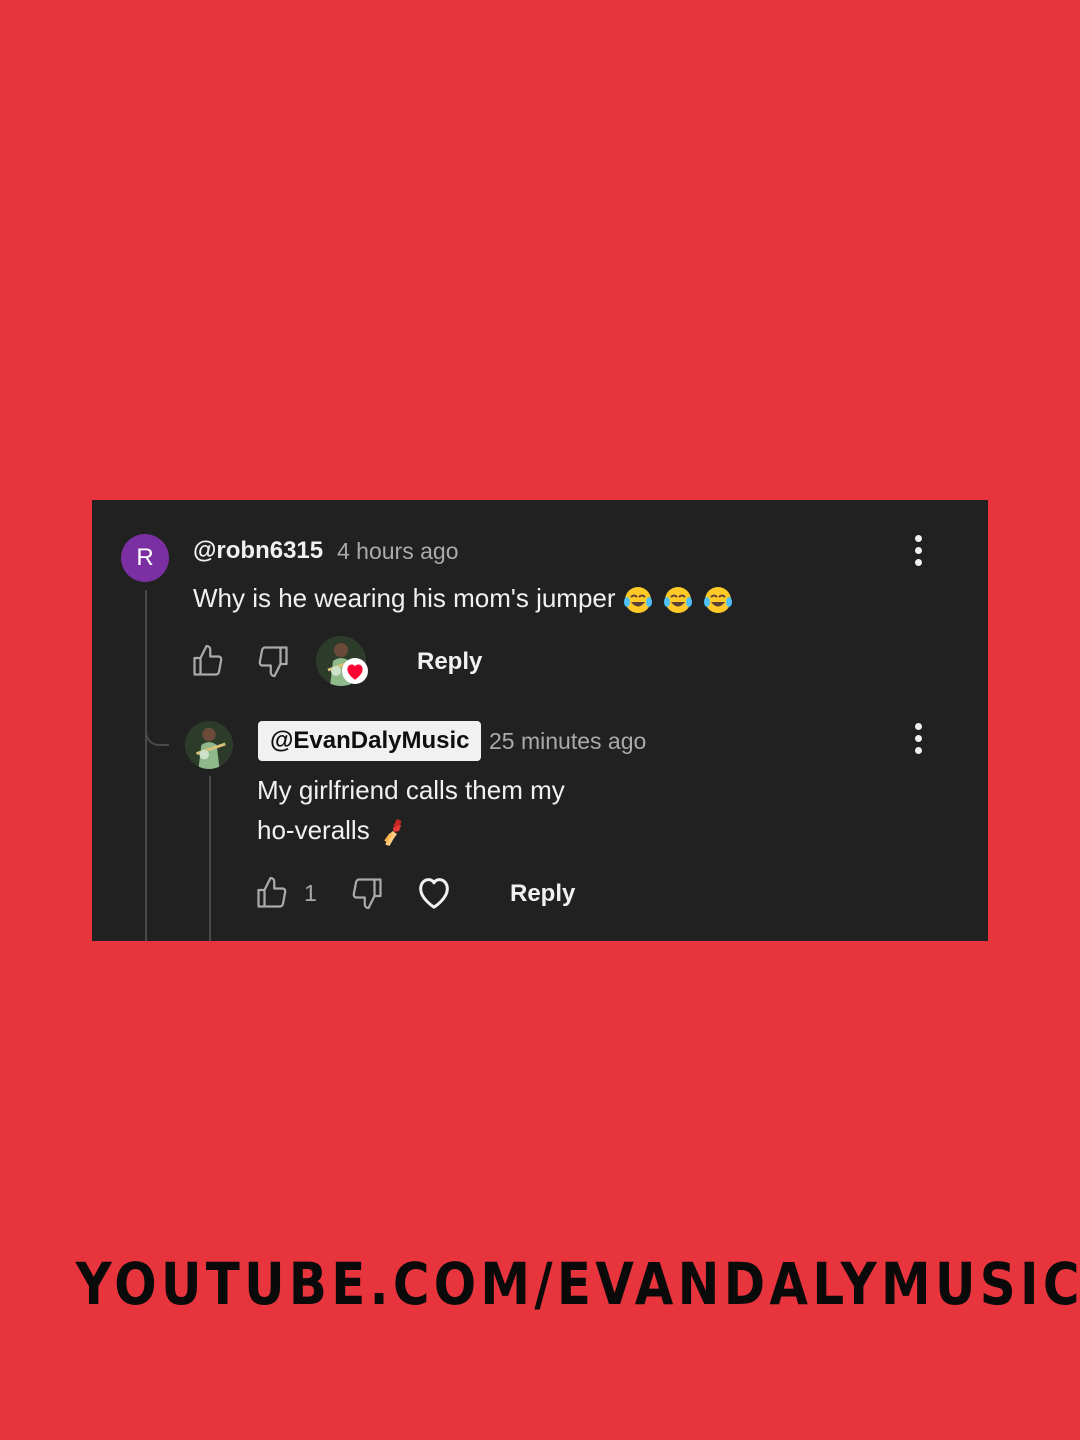 This screenshot has width=1080, height=1440. I want to click on reply-text-line2: ho-veralls, so click(313, 830).